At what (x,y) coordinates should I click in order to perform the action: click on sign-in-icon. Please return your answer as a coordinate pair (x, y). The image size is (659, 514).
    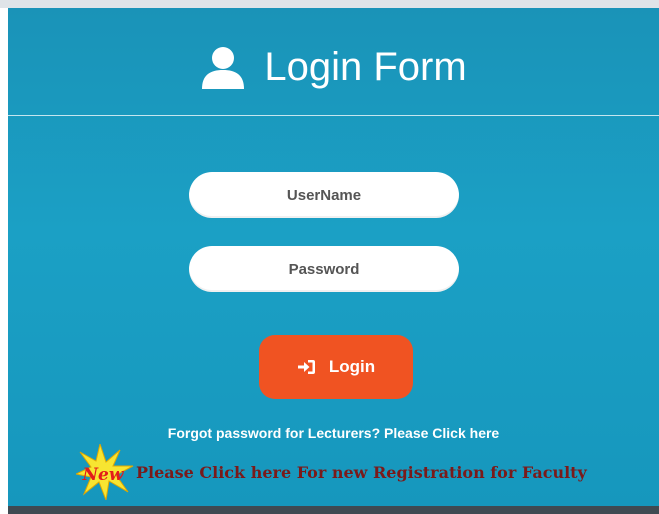
    Looking at the image, I should click on (306, 367).